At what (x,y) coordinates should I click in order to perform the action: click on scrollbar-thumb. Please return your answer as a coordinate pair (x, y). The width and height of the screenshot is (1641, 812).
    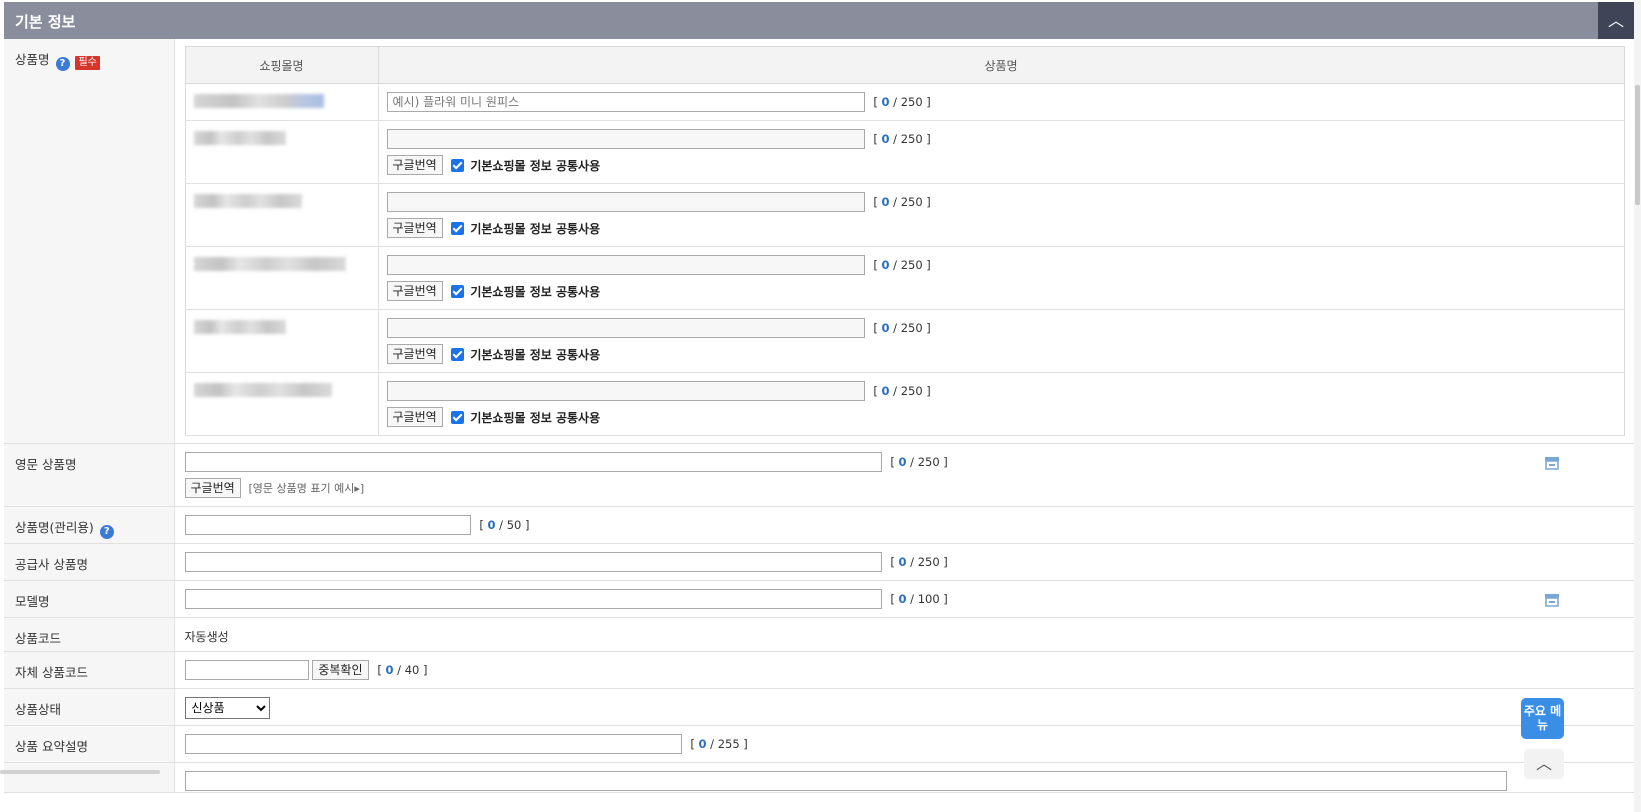
    Looking at the image, I should click on (1637, 145).